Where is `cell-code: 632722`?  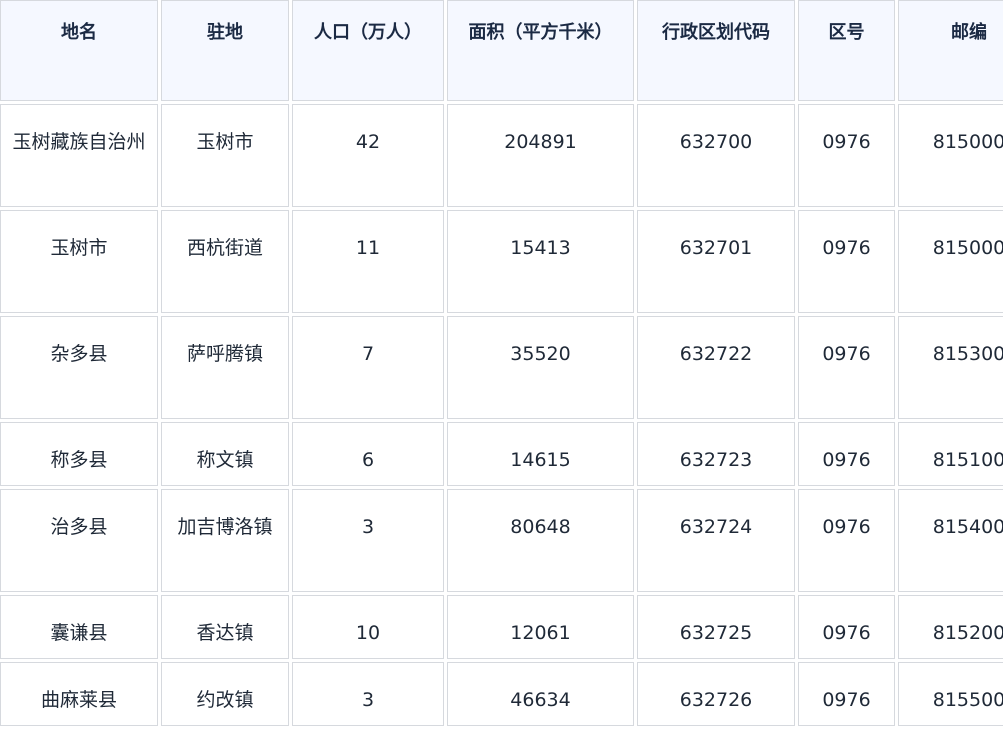 cell-code: 632722 is located at coordinates (716, 367).